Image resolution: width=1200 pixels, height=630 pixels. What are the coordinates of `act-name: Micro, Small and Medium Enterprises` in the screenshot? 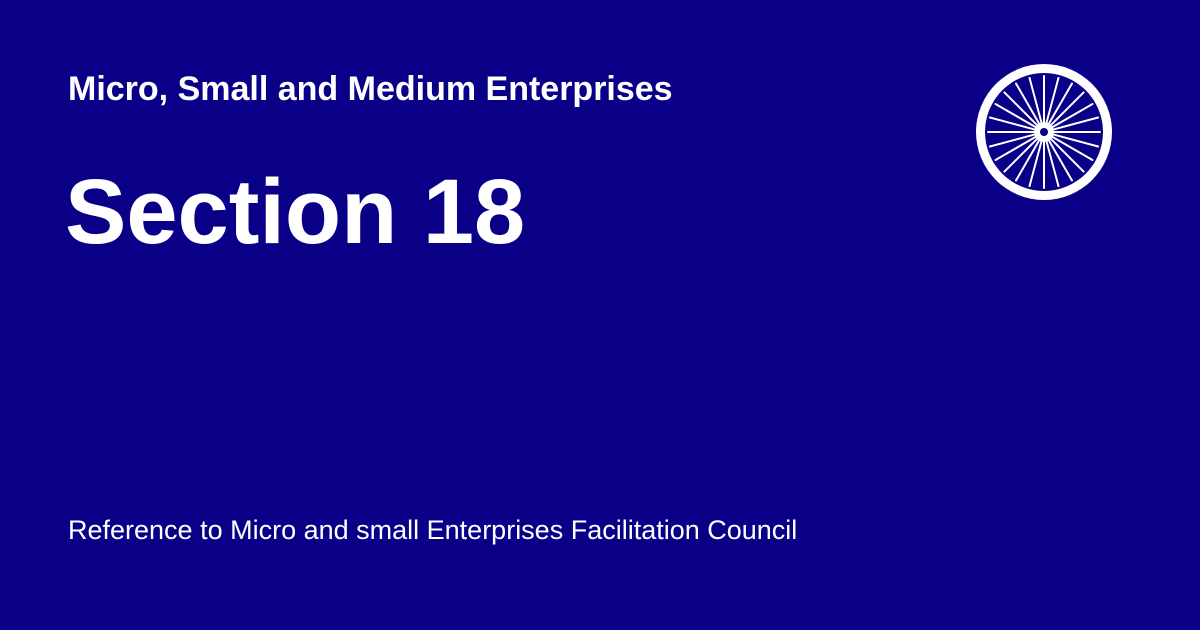 It's located at (370, 89).